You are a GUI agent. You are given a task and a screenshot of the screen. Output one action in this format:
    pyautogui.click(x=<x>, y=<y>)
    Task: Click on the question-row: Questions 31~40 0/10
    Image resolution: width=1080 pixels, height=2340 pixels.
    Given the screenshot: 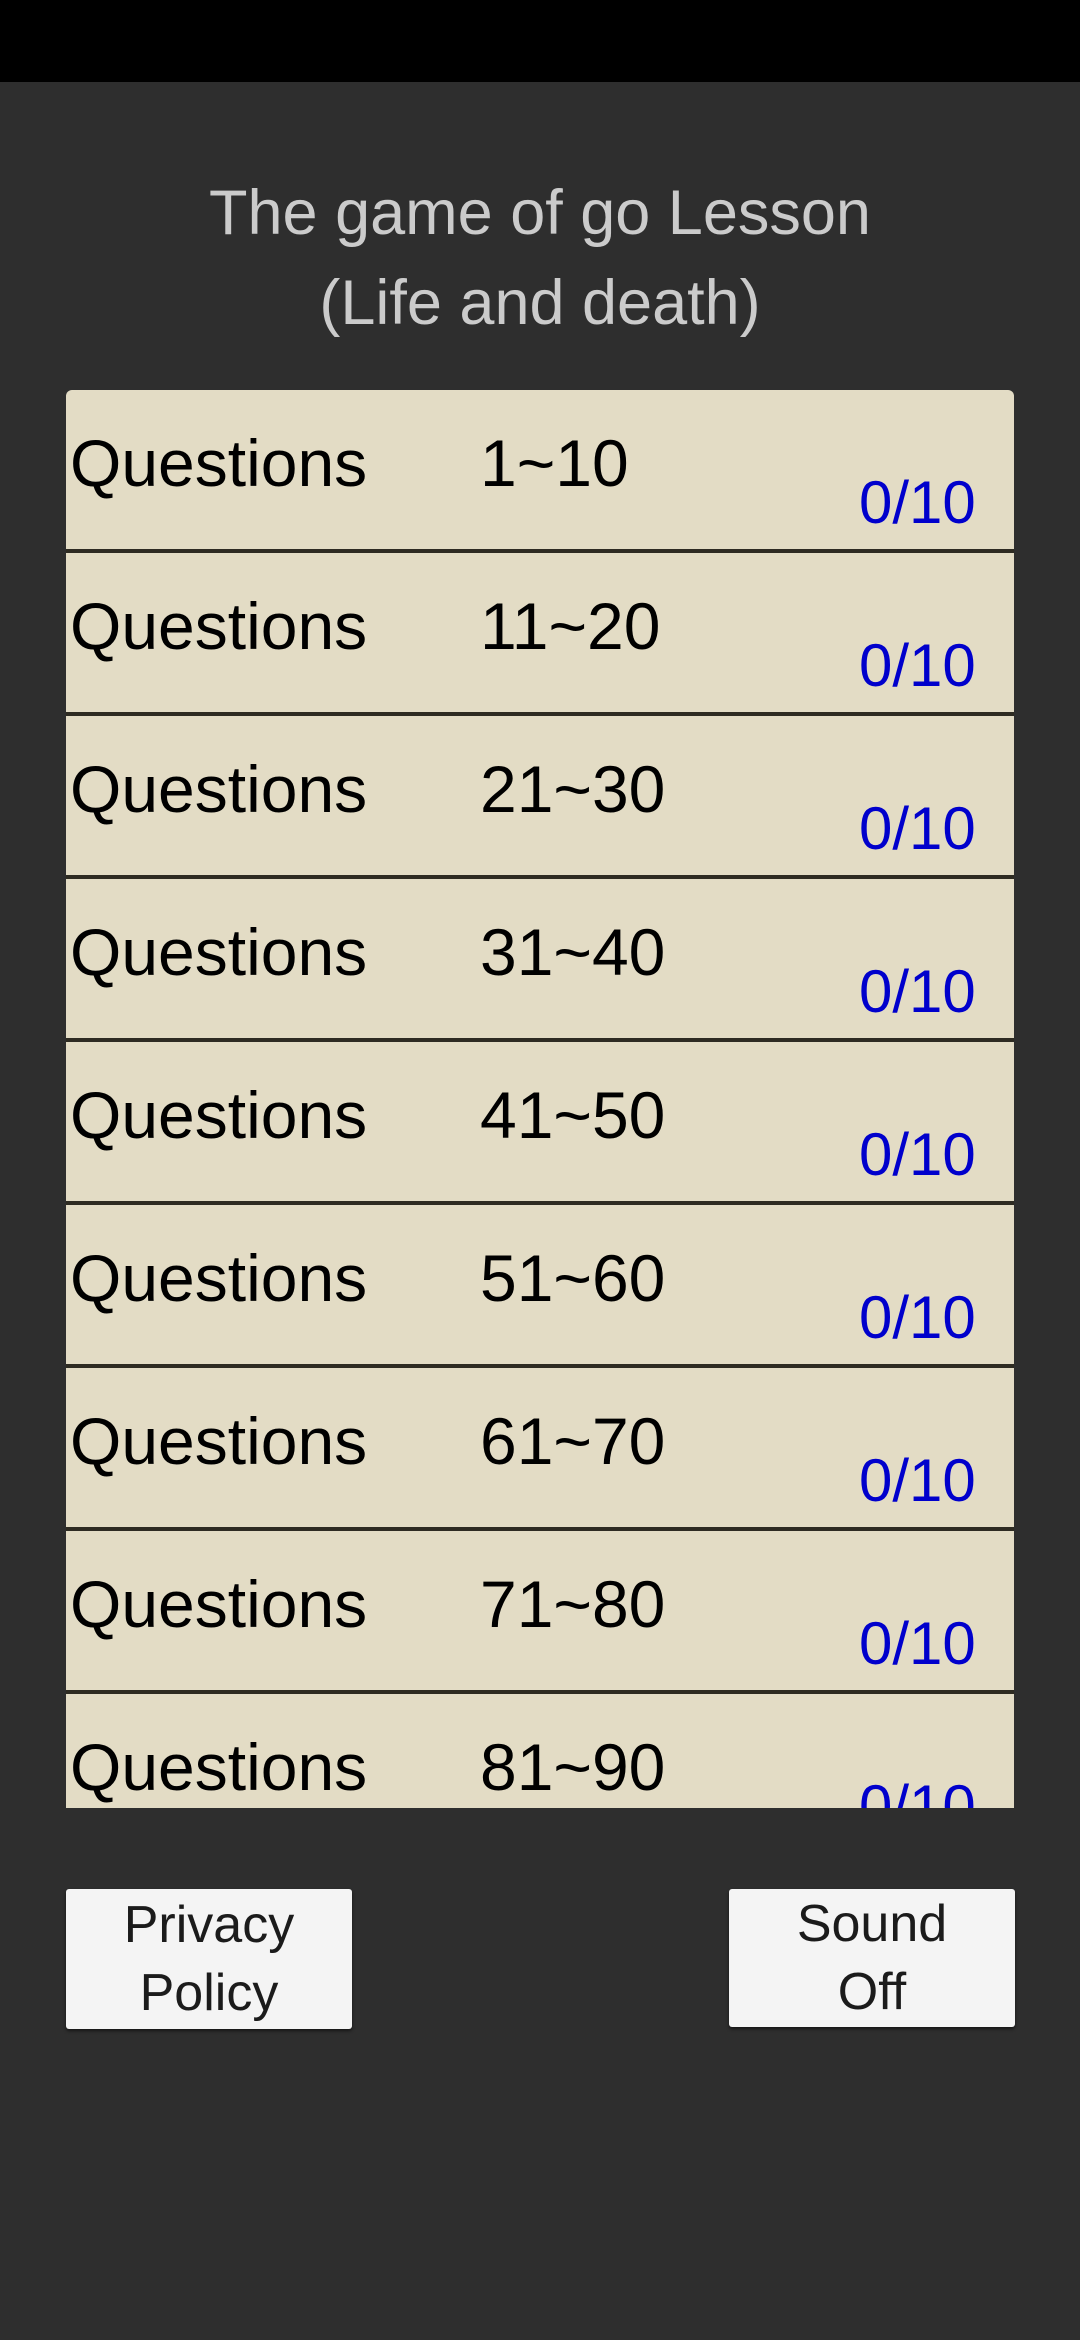 What is the action you would take?
    pyautogui.click(x=540, y=960)
    